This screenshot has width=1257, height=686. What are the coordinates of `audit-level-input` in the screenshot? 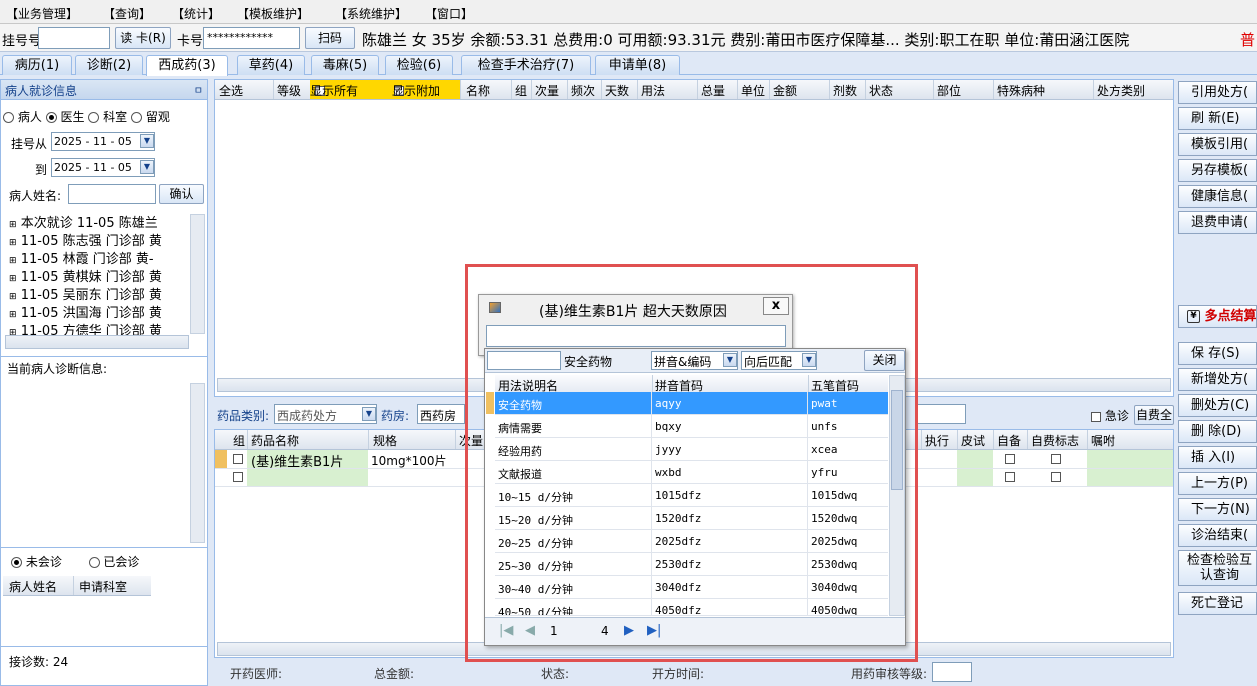 It's located at (952, 672).